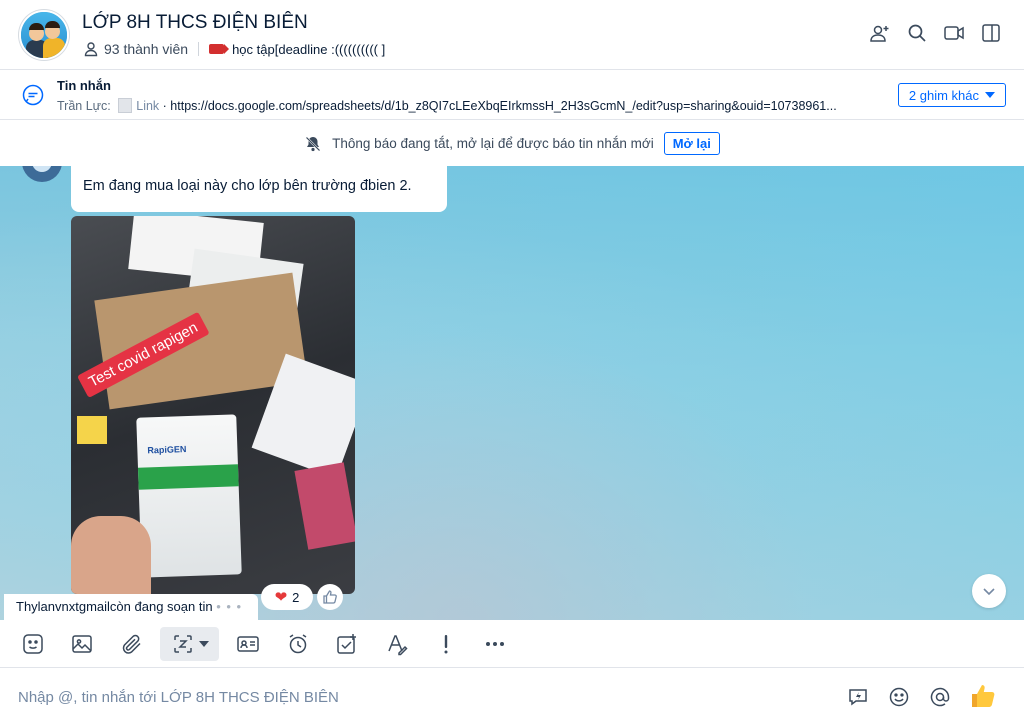  I want to click on typing-indicator: Thylanvnxtgmailcòn đang soạn tin • • •, so click(131, 607).